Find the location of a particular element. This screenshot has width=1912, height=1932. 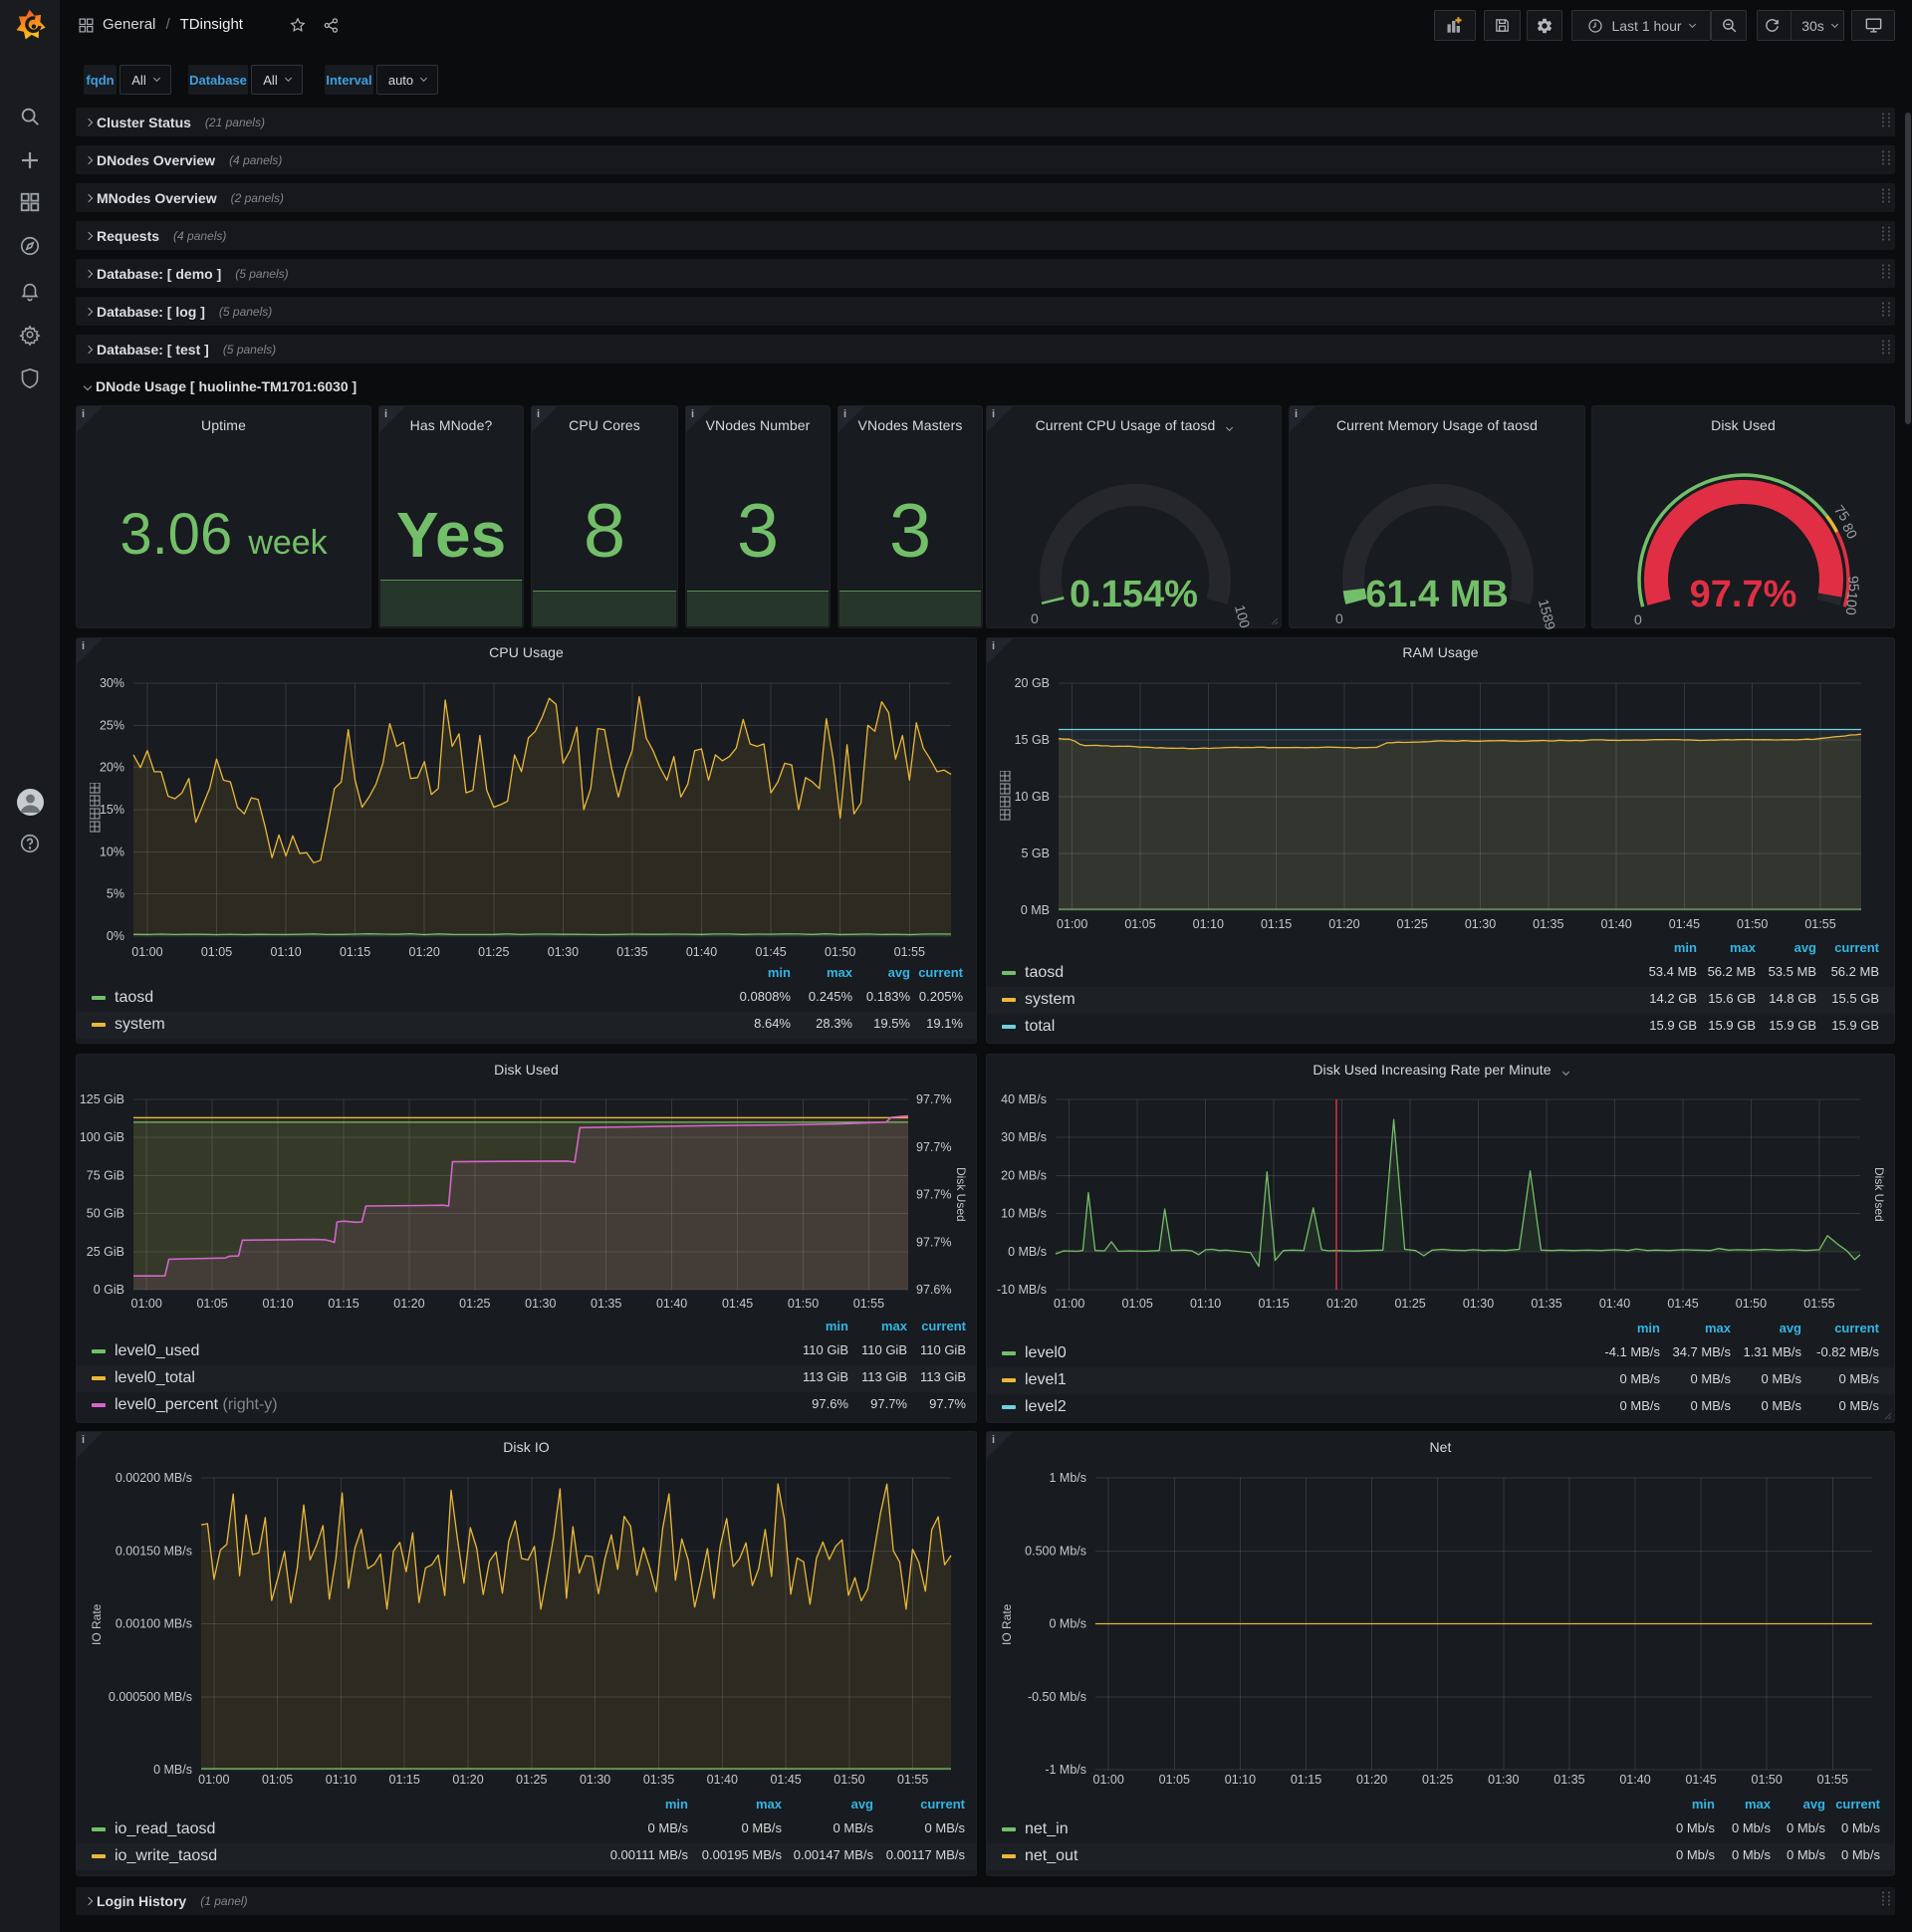

svg-text: 0.00200 MB/s is located at coordinates (154, 1478).